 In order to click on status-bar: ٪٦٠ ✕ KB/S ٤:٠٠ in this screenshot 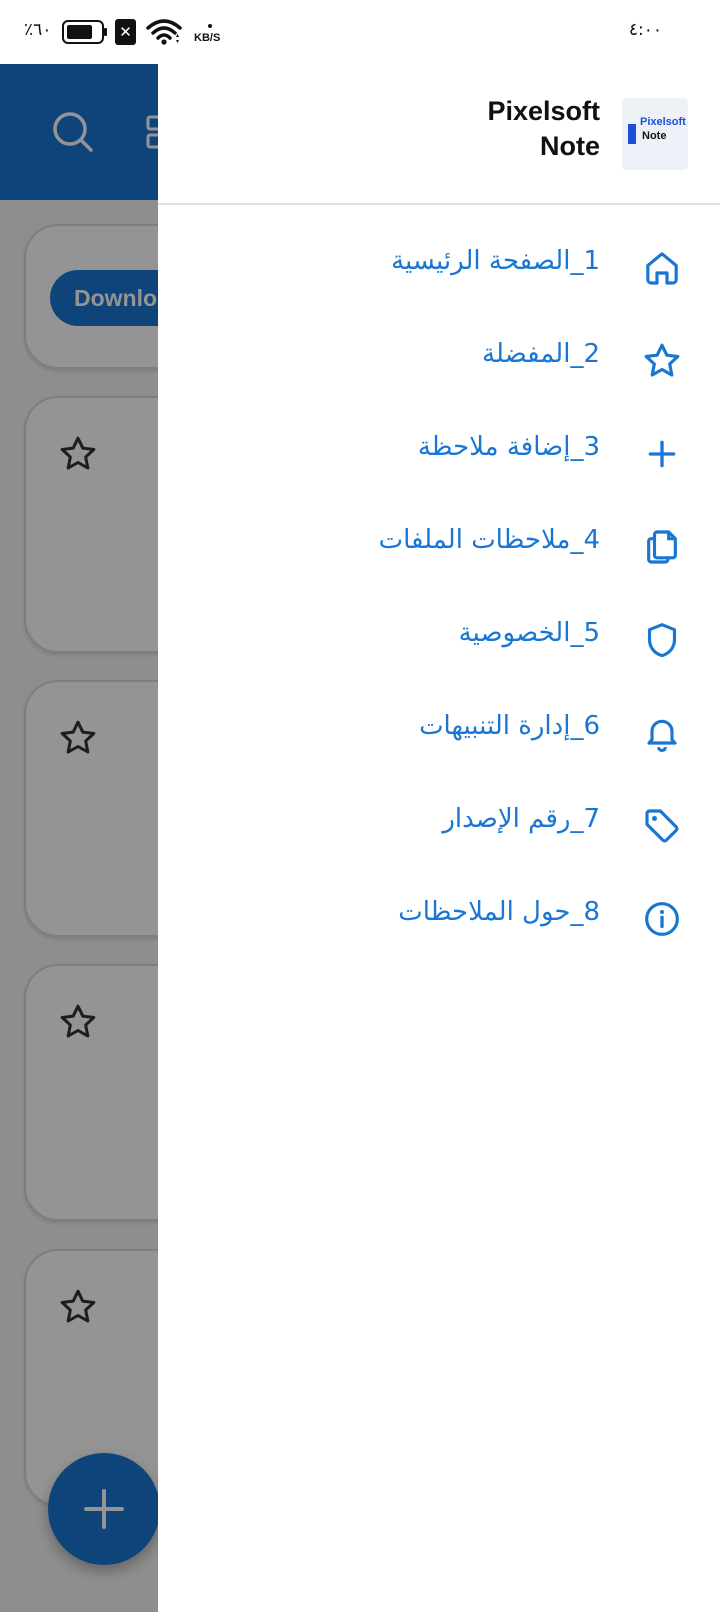, I will do `click(360, 32)`.